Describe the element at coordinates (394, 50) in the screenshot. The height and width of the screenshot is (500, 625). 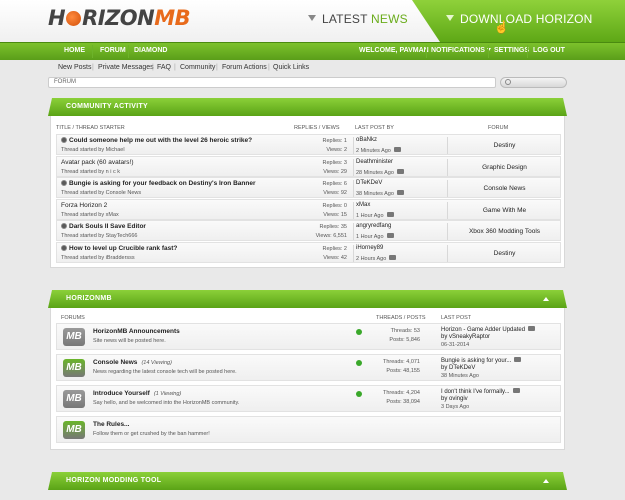
I see `nav-welcome: WELCOME, PAVMAN` at that location.